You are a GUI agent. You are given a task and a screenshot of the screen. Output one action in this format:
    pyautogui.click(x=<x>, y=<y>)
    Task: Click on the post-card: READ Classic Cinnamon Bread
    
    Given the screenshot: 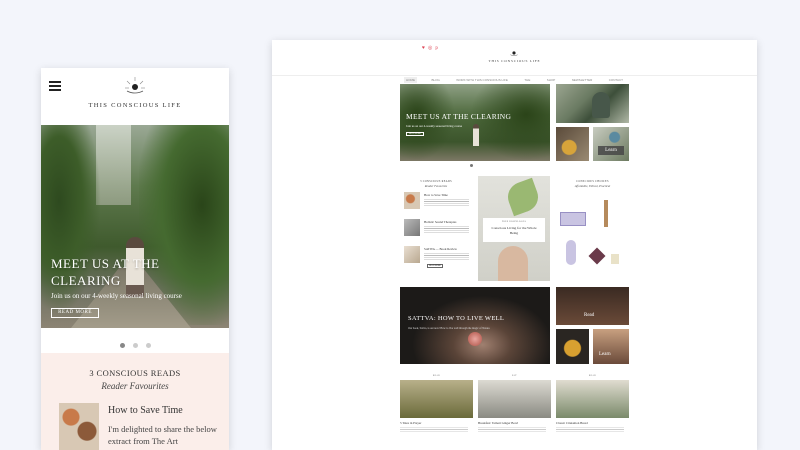 What is the action you would take?
    pyautogui.click(x=592, y=403)
    